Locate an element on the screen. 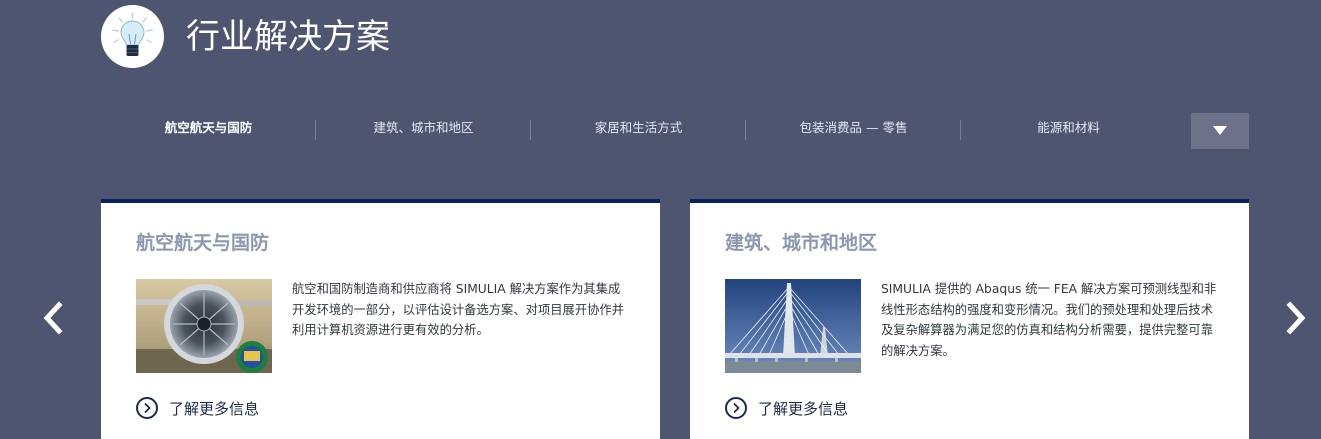 The width and height of the screenshot is (1321, 439). triangle-down-icon is located at coordinates (1220, 130).